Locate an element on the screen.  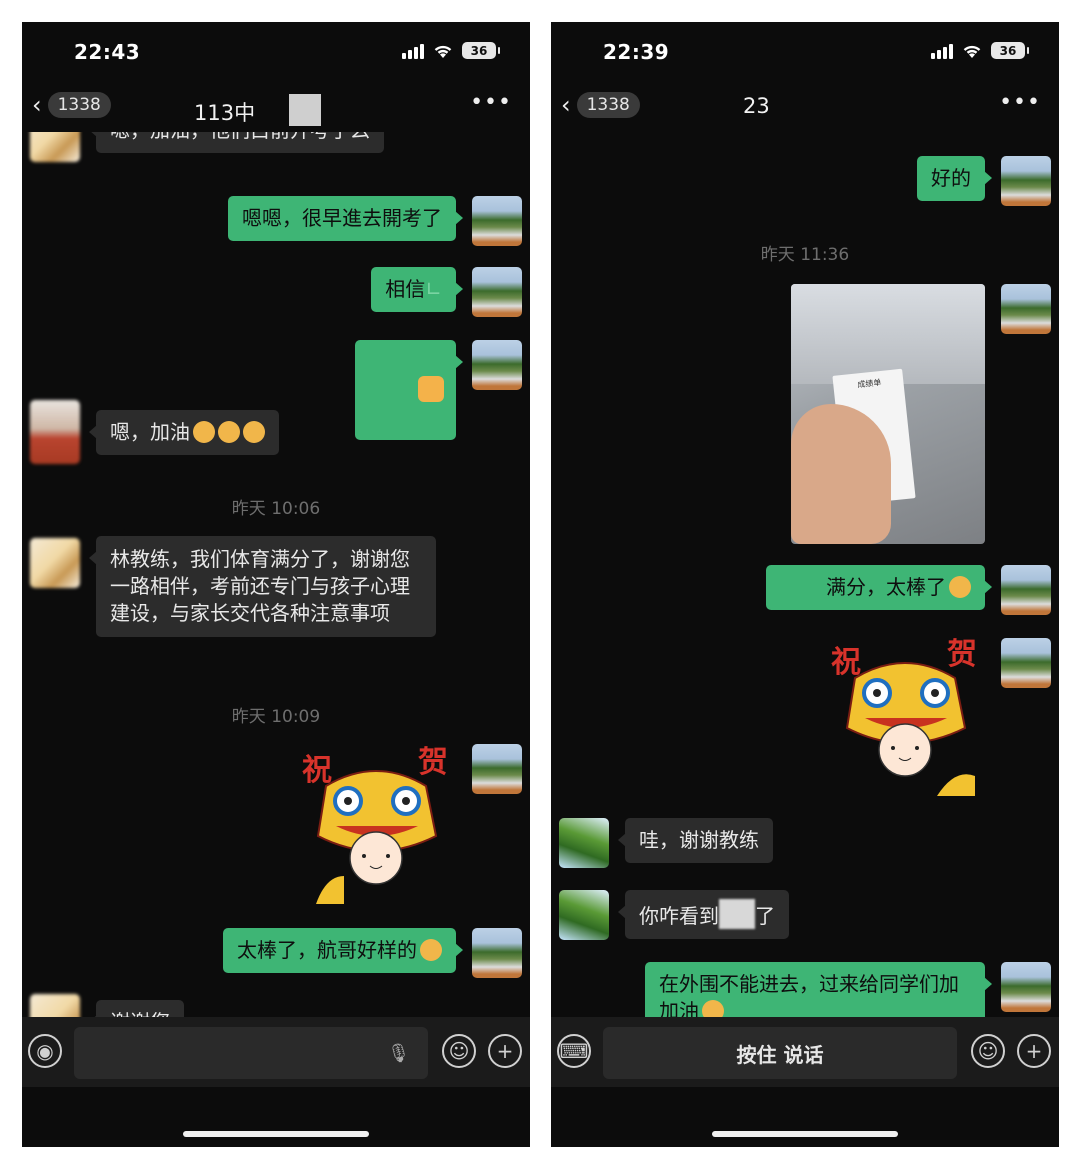
input-bar: ◉ 🎙 ☺ + is located at coordinates (276, 1052).